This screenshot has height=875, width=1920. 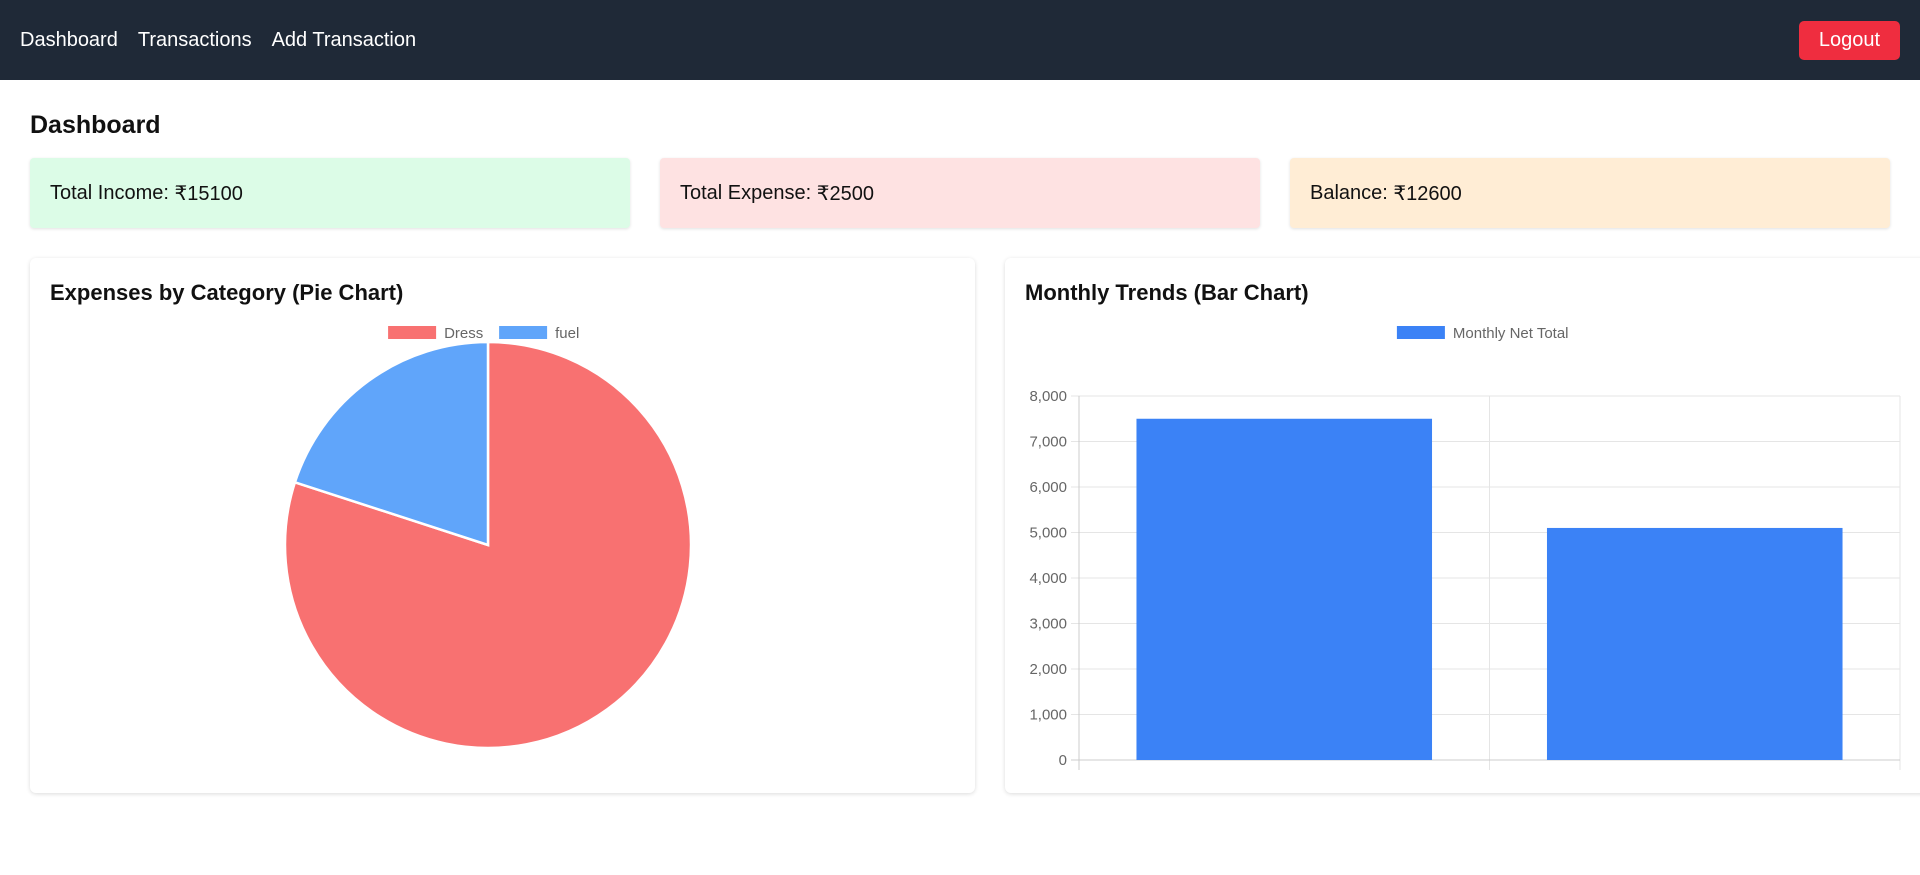 I want to click on nav-link-dashboard: Dashboard, so click(x=69, y=40).